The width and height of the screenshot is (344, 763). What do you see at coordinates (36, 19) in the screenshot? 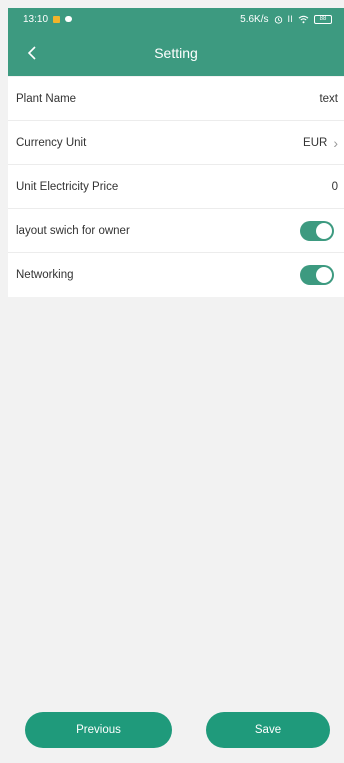
I see `status-time: 13:10` at bounding box center [36, 19].